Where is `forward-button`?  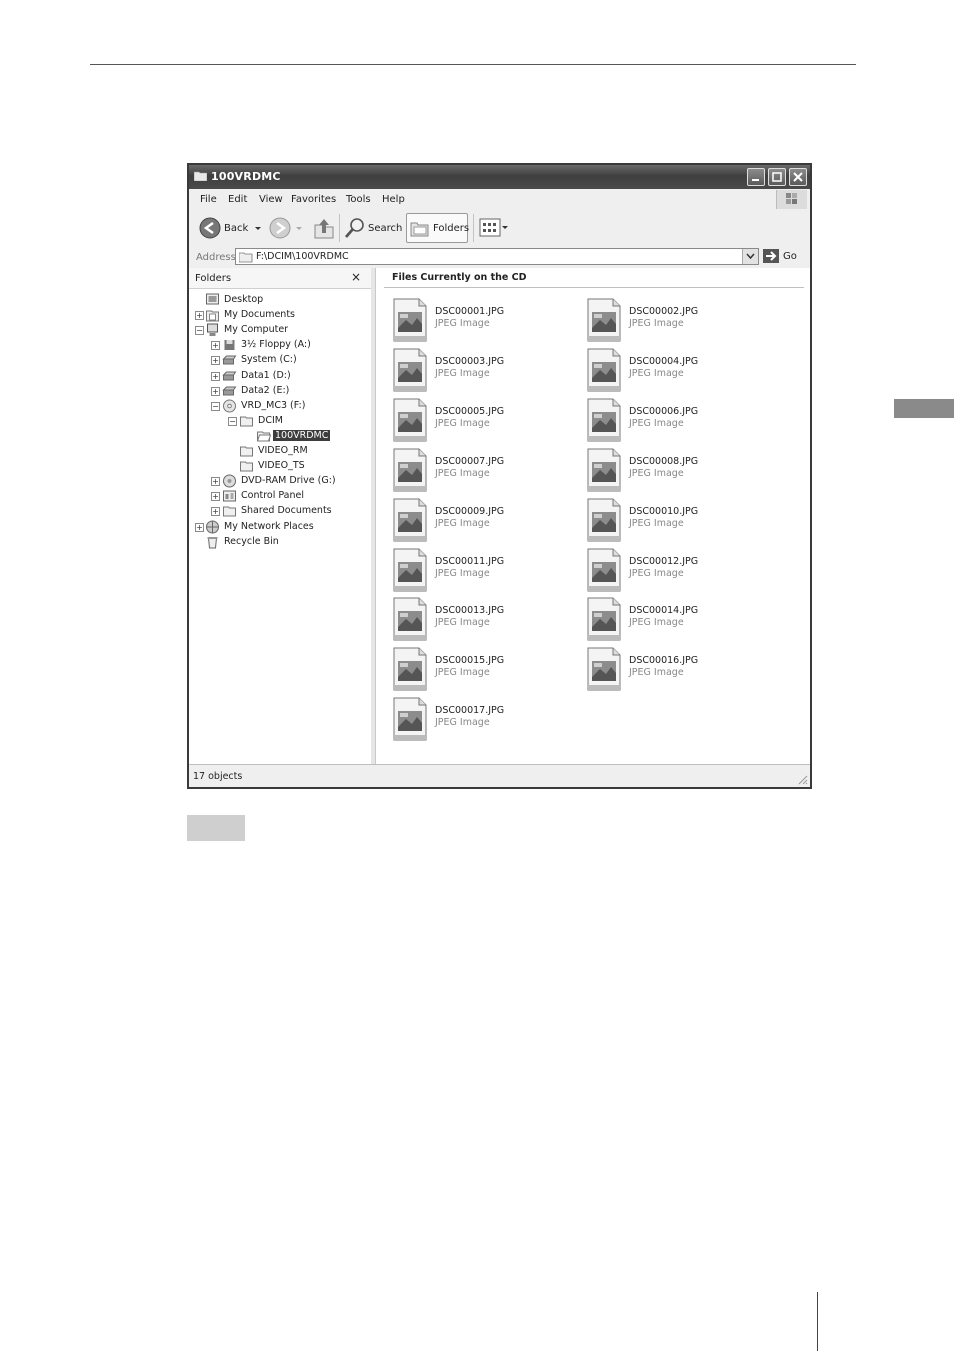
forward-button is located at coordinates (285, 229).